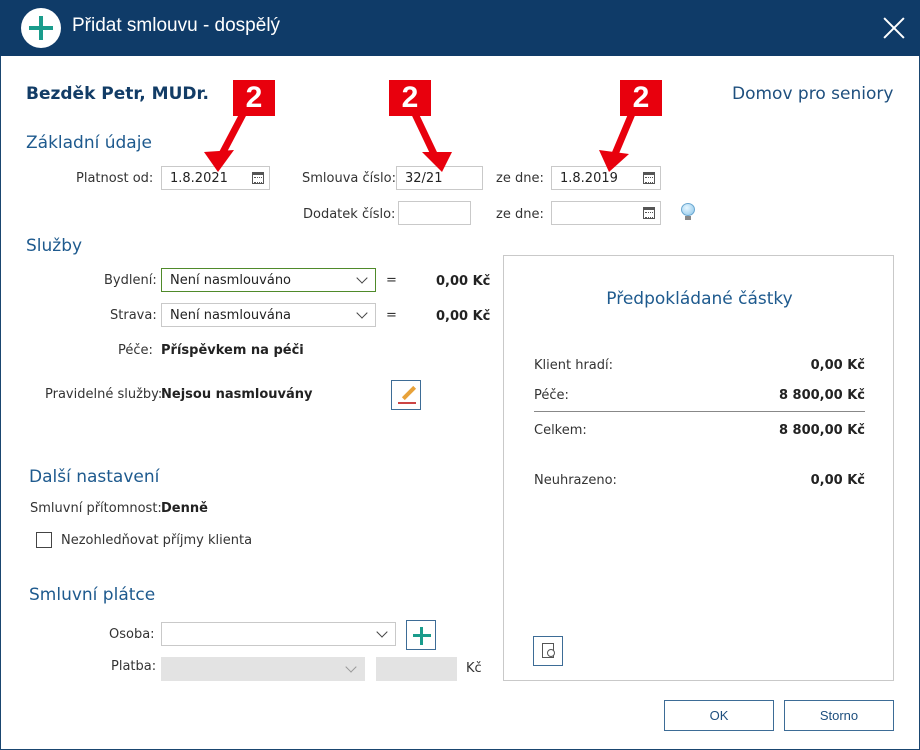  What do you see at coordinates (133, 315) in the screenshot?
I see `food-label: Strava:` at bounding box center [133, 315].